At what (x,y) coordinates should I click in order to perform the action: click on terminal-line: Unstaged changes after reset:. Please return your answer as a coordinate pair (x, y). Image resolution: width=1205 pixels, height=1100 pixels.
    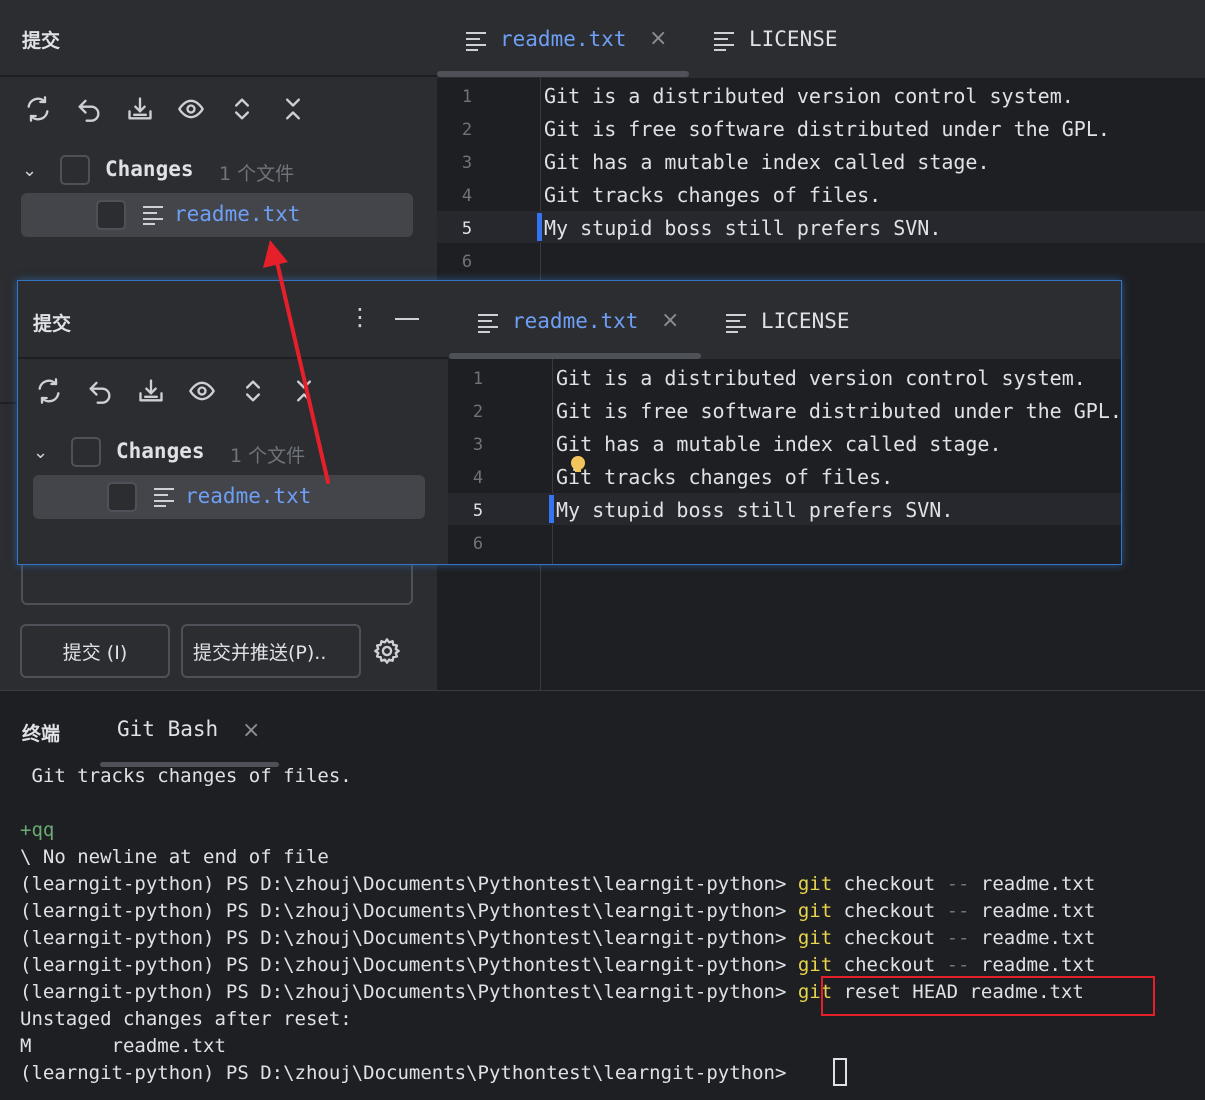
    Looking at the image, I should click on (186, 1019).